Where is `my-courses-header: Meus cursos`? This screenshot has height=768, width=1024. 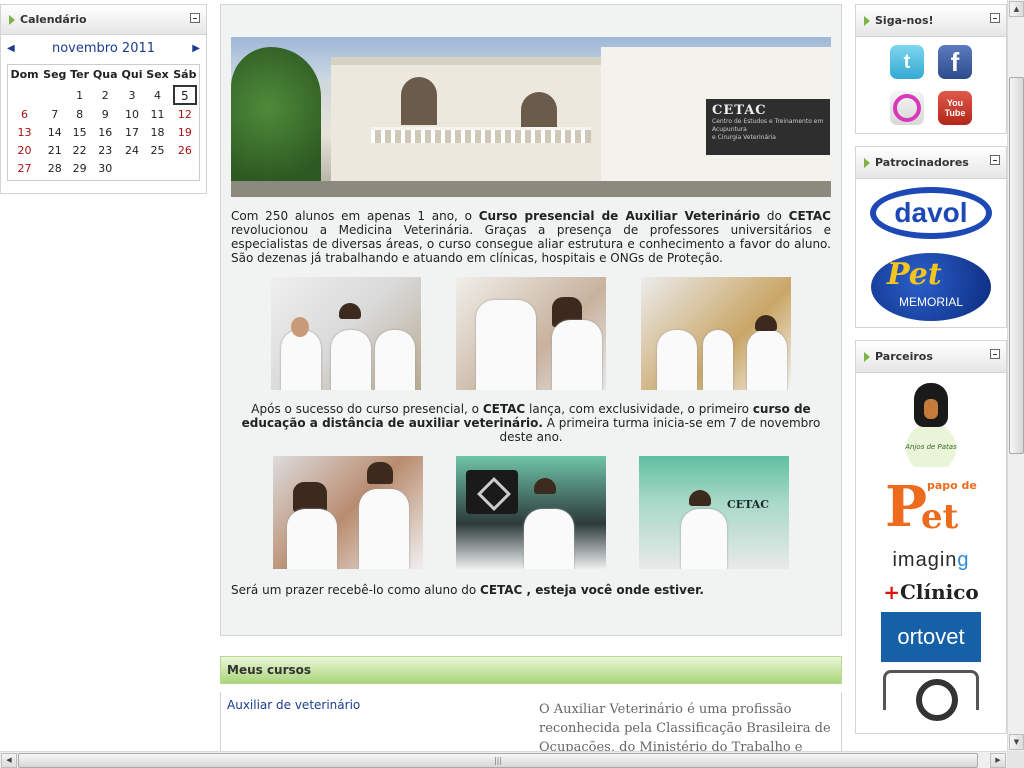
my-courses-header: Meus cursos is located at coordinates (531, 670).